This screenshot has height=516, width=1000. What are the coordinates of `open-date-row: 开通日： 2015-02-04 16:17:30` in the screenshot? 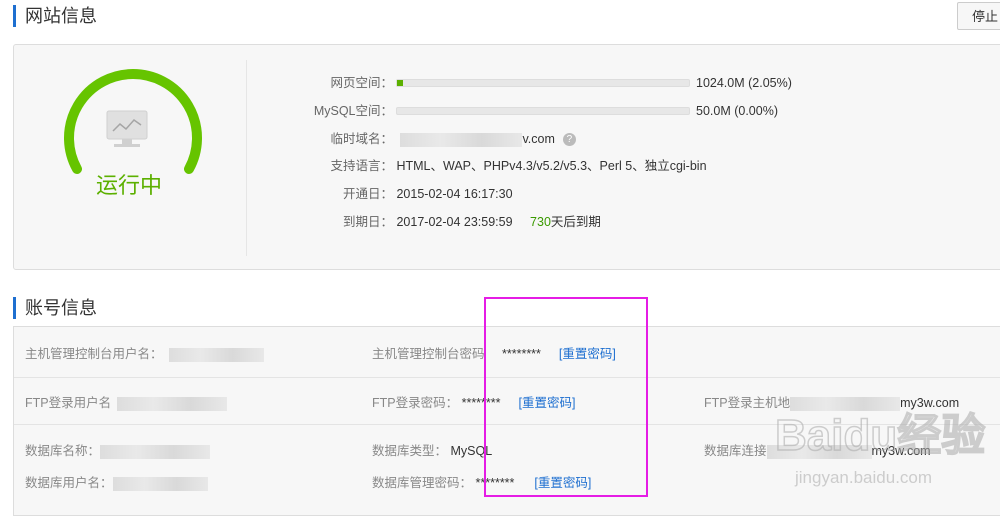 It's located at (386, 194).